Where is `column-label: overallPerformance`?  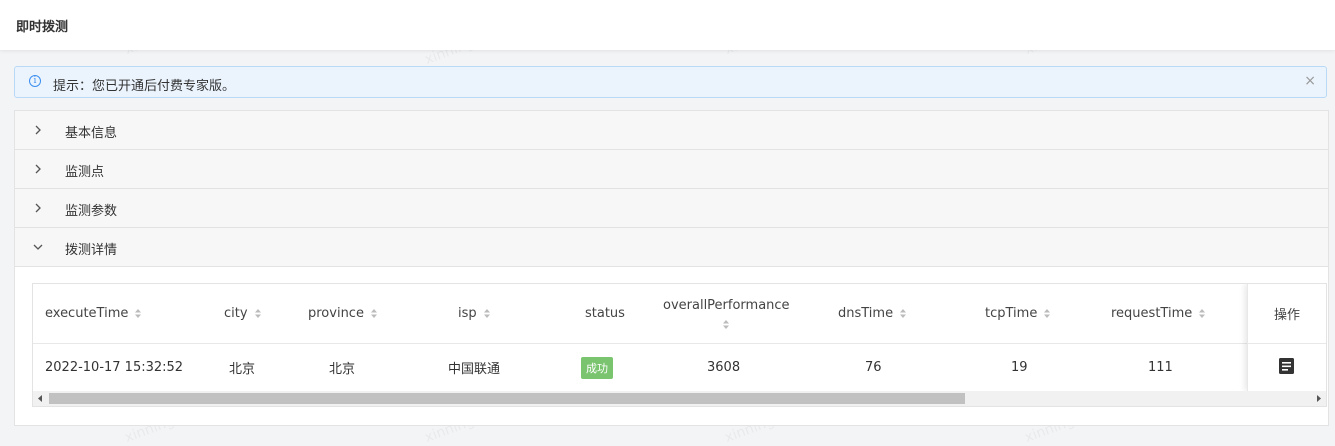
column-label: overallPerformance is located at coordinates (726, 305).